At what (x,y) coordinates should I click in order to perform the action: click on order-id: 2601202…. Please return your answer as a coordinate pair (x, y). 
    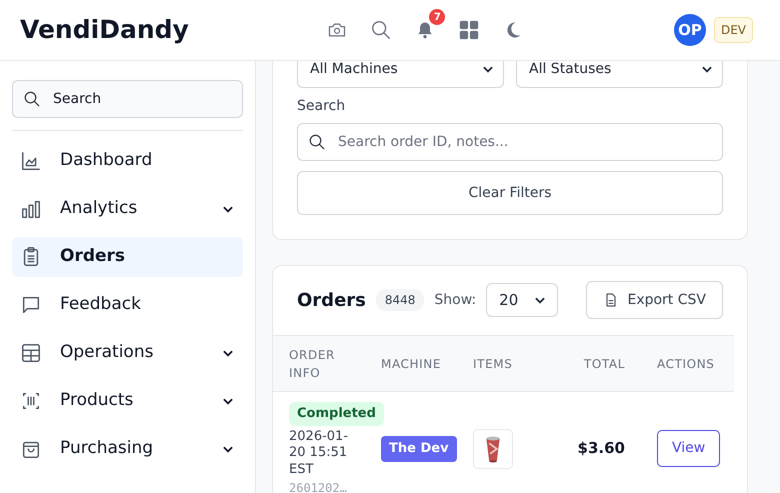
    Looking at the image, I should click on (318, 486).